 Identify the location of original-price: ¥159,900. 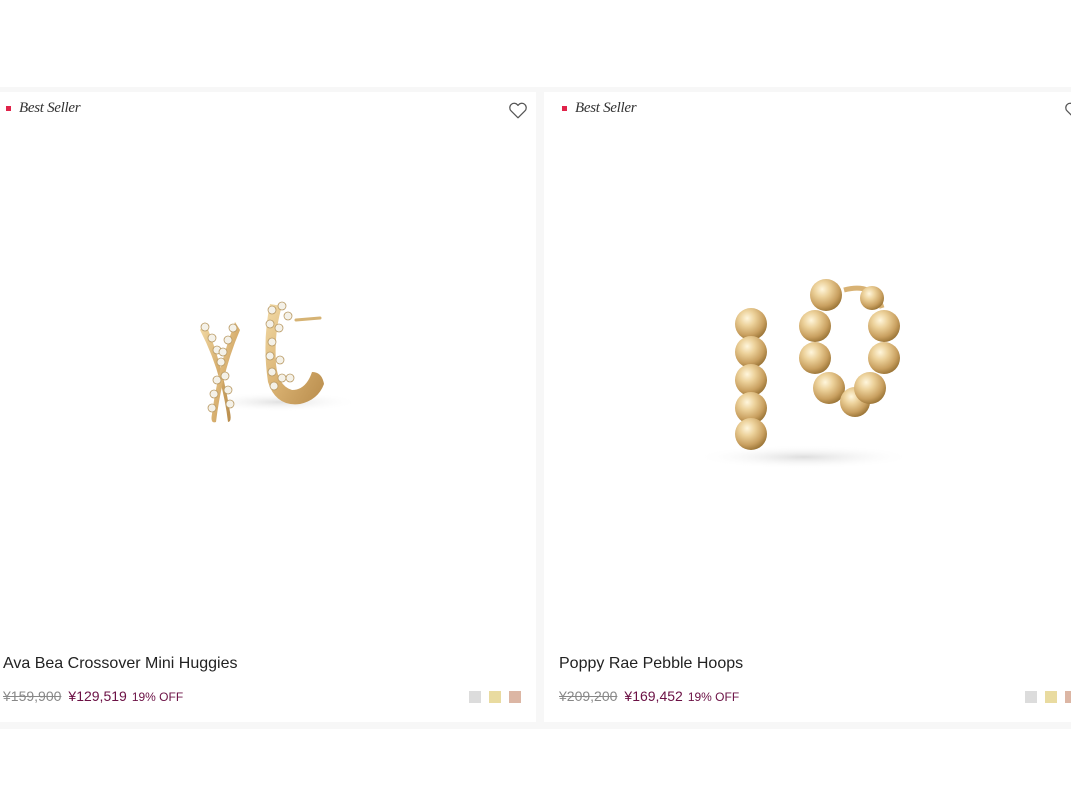
(32, 696).